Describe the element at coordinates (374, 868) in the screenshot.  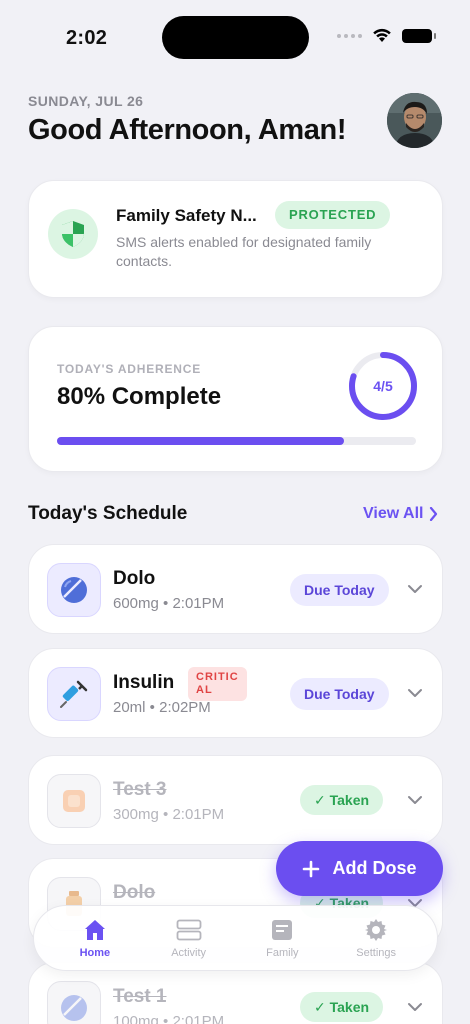
I see `add-dose-label: Add Dose` at that location.